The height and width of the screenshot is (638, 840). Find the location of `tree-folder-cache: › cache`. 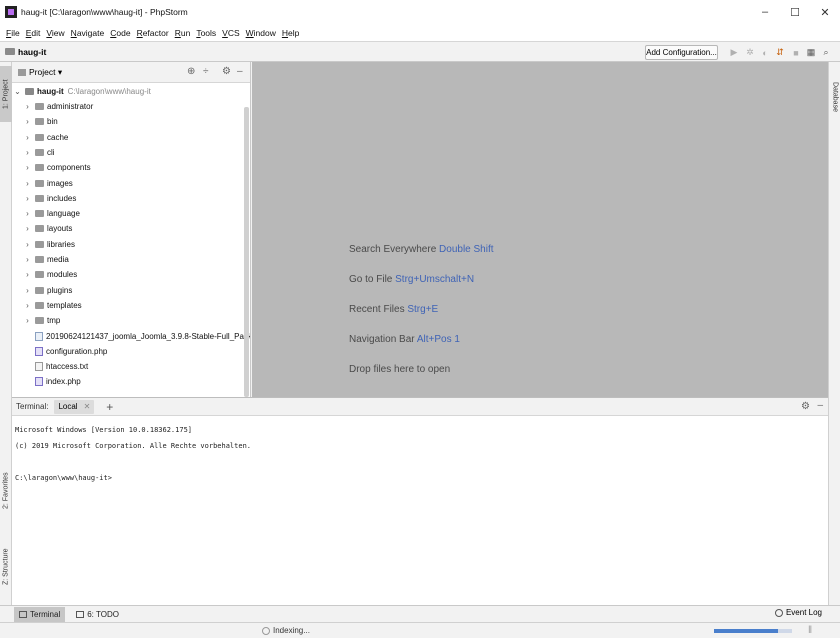

tree-folder-cache: › cache is located at coordinates (45, 137).